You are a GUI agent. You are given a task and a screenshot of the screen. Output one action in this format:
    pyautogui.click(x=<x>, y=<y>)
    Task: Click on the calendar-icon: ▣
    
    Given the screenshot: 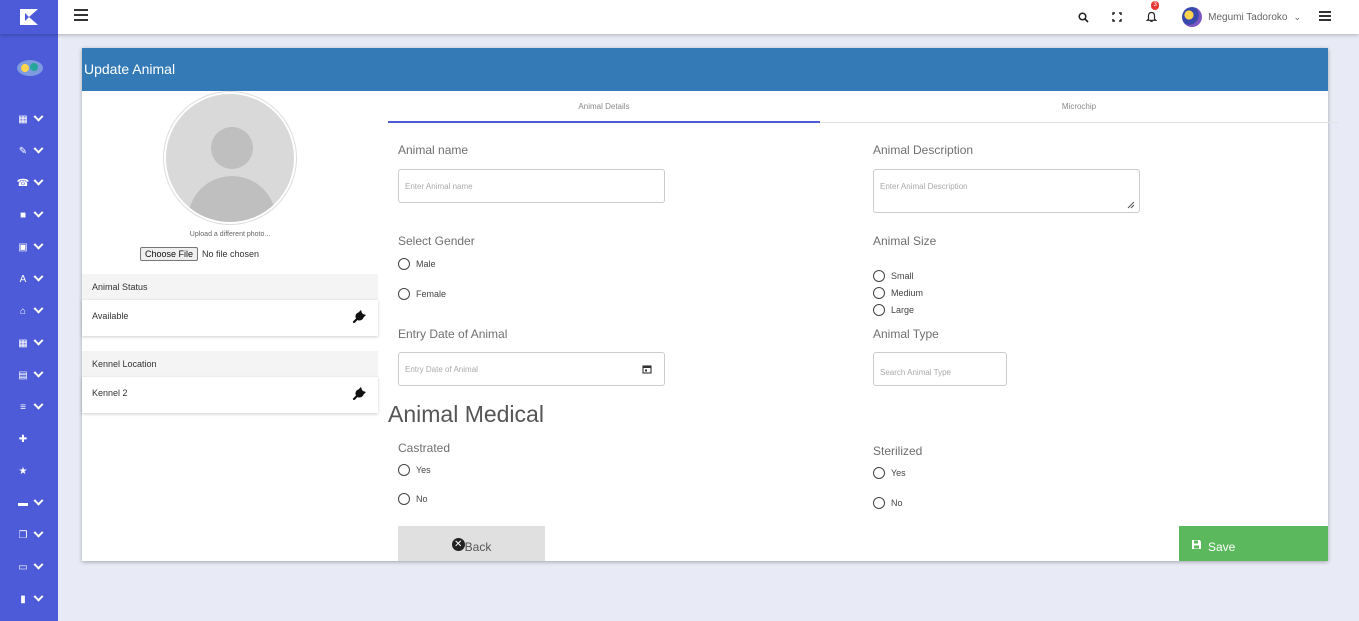 What is the action you would take?
    pyautogui.click(x=23, y=247)
    